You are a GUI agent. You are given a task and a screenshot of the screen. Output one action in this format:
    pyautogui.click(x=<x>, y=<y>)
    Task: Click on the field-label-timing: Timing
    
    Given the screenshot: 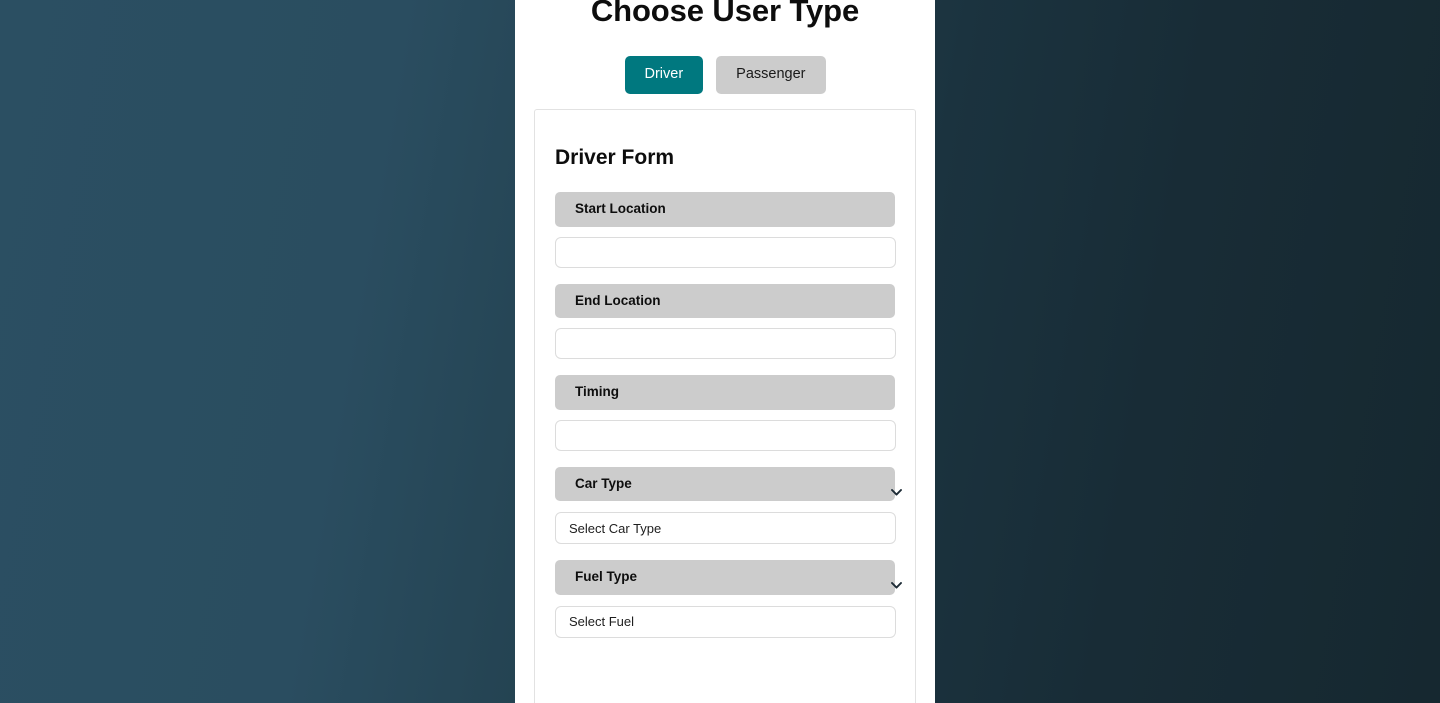 What is the action you would take?
    pyautogui.click(x=725, y=392)
    